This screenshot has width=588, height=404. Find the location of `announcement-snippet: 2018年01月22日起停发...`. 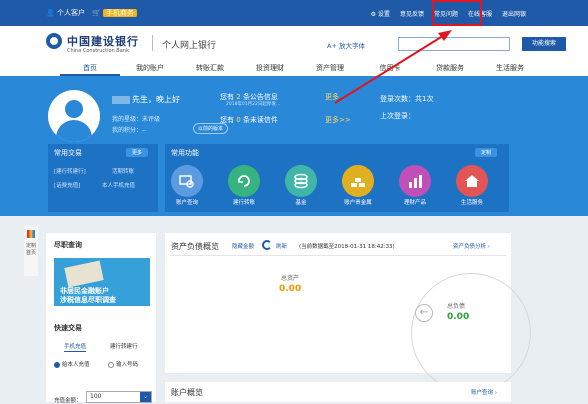

announcement-snippet: 2018年01月22日起停发... is located at coordinates (253, 104).